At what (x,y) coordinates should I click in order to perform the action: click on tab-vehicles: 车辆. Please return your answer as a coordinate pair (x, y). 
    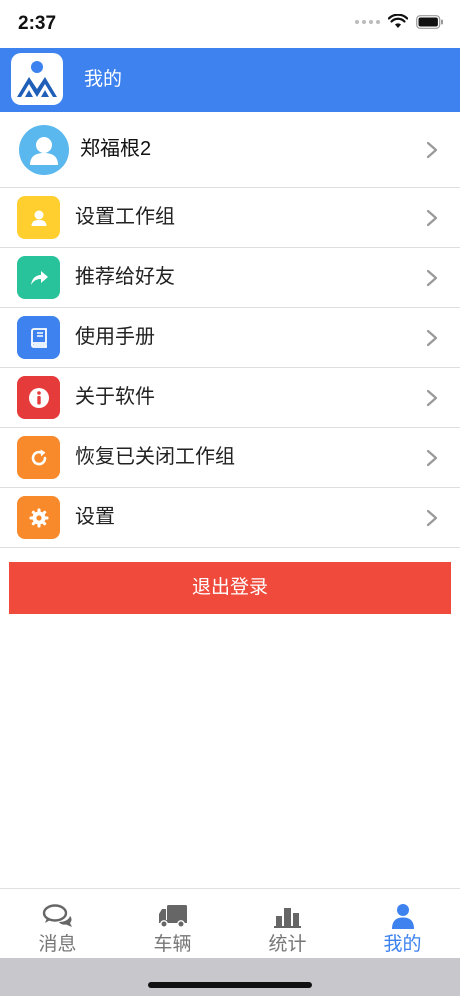
    Looking at the image, I should click on (172, 924).